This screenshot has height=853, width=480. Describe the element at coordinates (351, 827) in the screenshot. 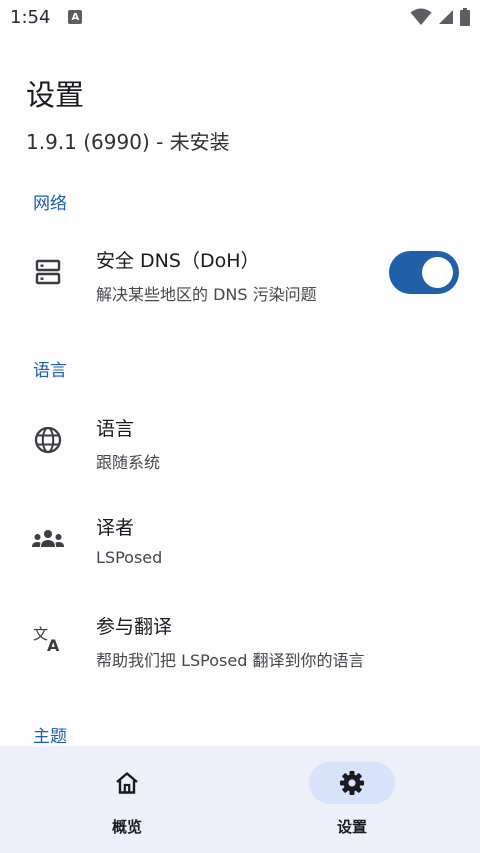

I see `nav-label-settings: 设置` at that location.